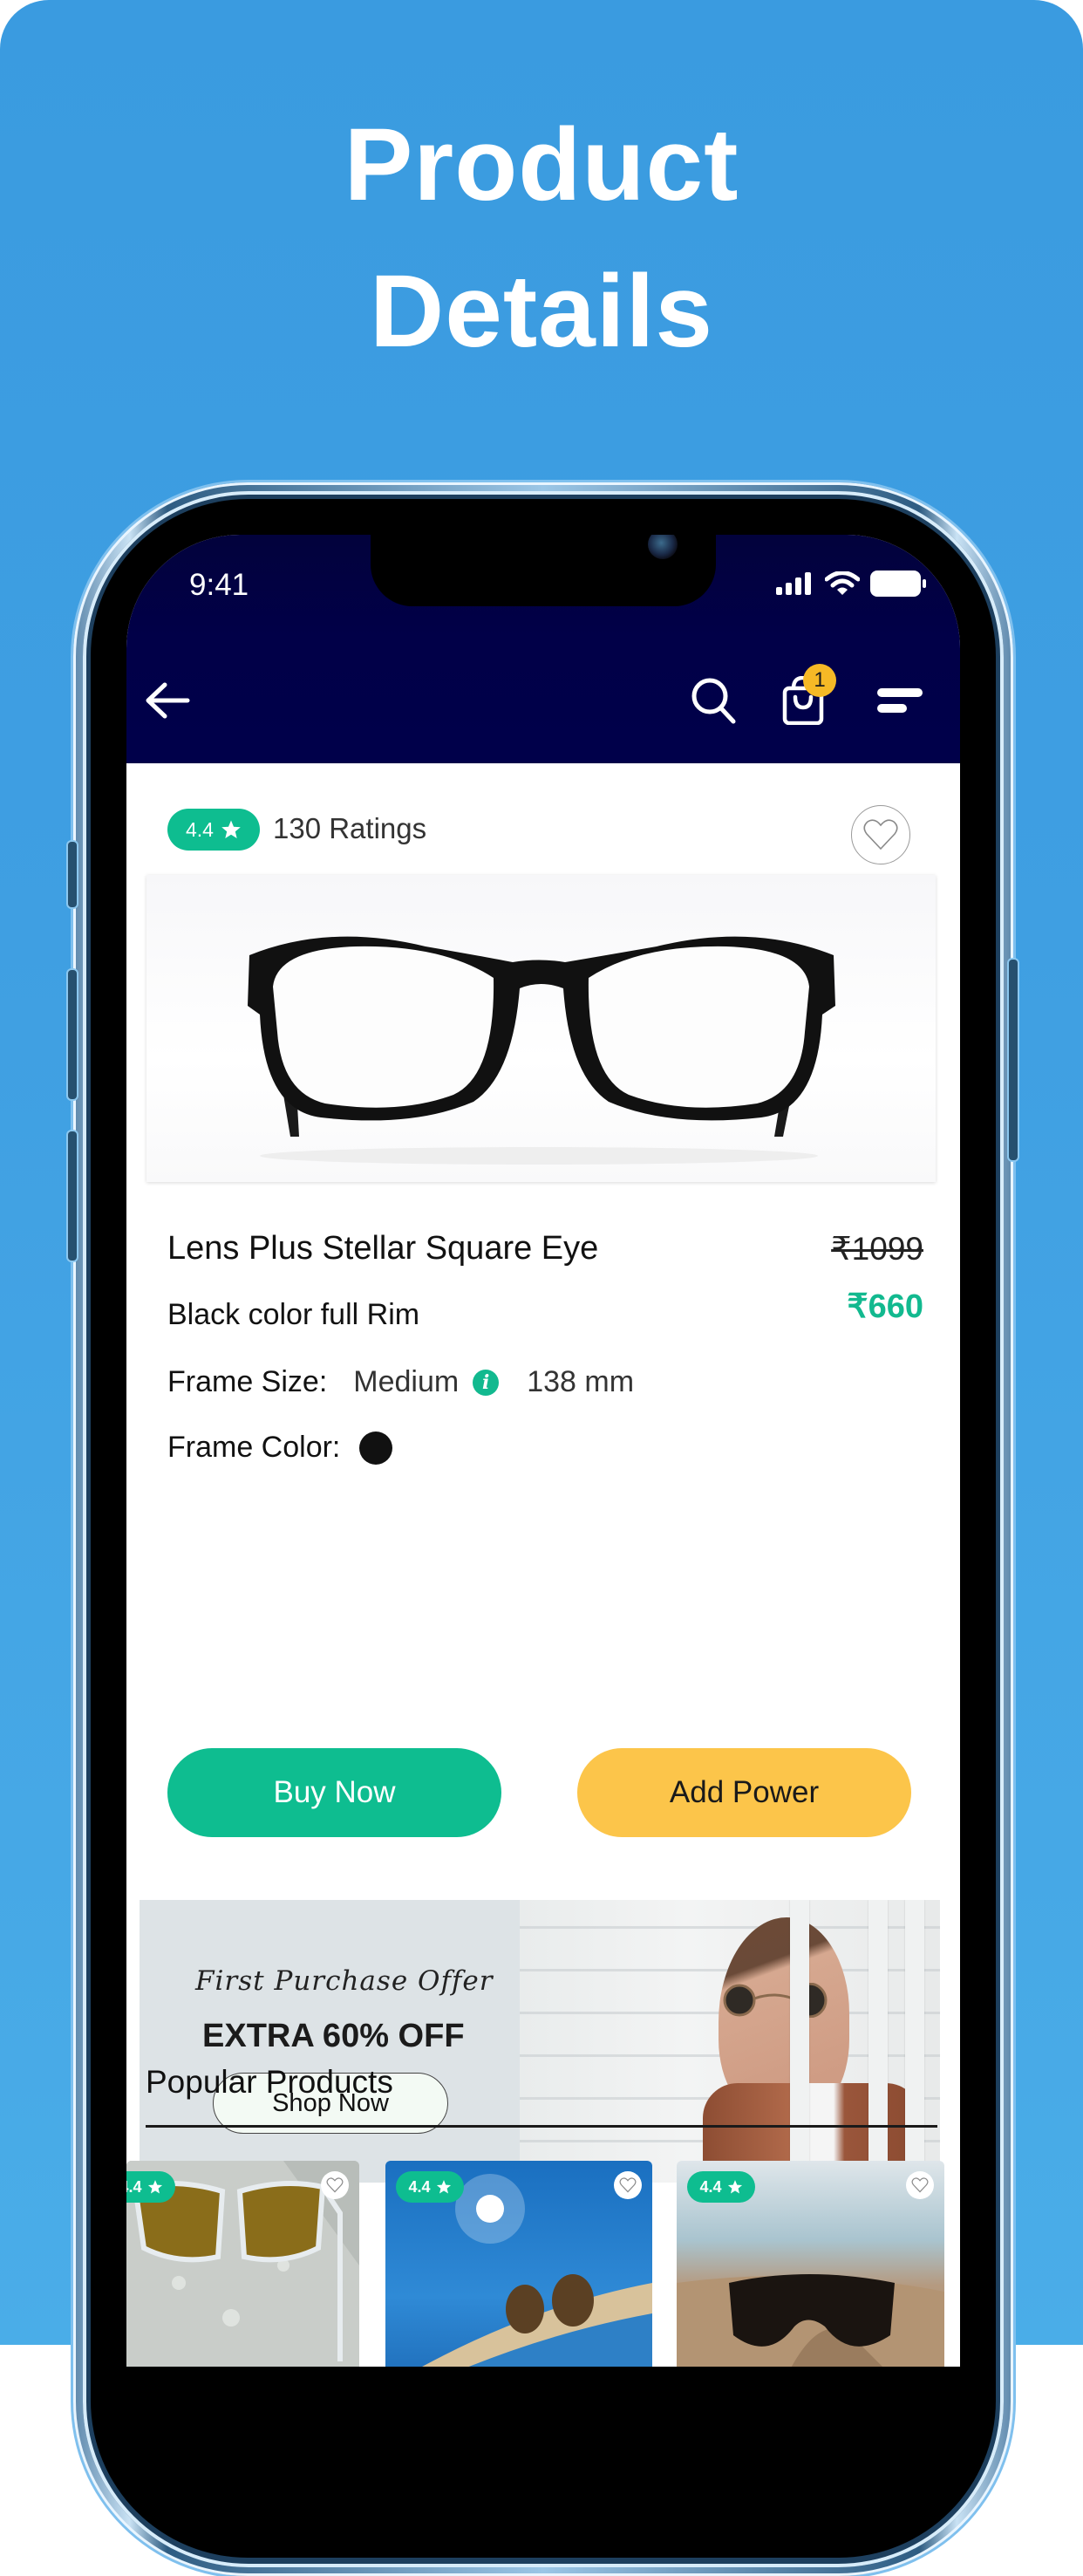  I want to click on product-subtitle: Black color full Rim, so click(293, 1314).